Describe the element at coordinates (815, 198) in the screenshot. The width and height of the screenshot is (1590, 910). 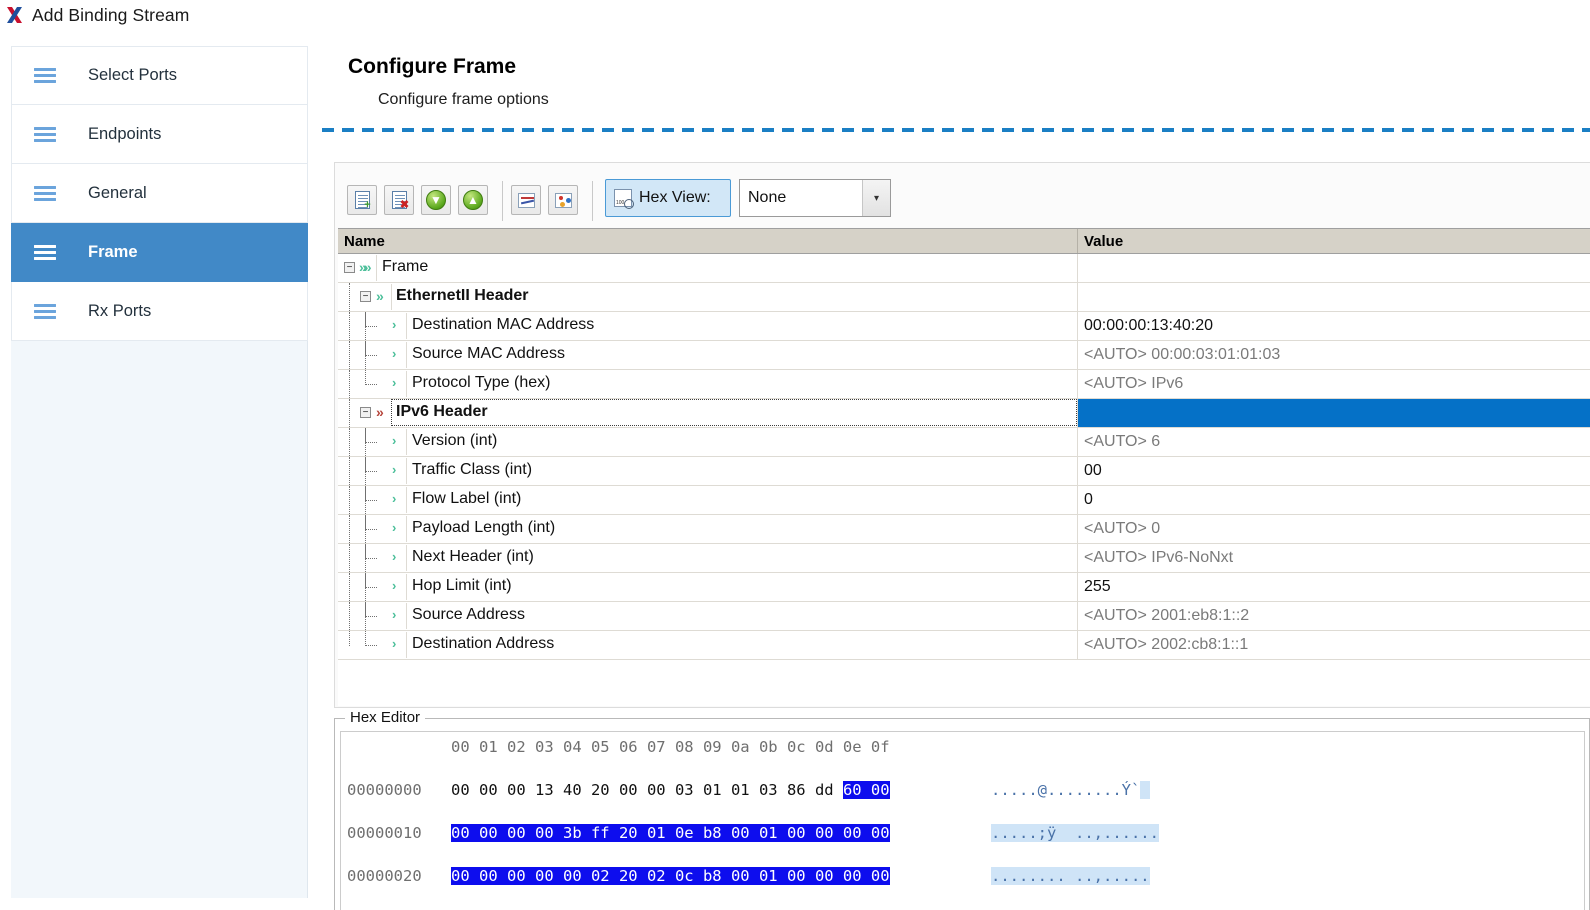
I see `hex-view-select: None ▾` at that location.